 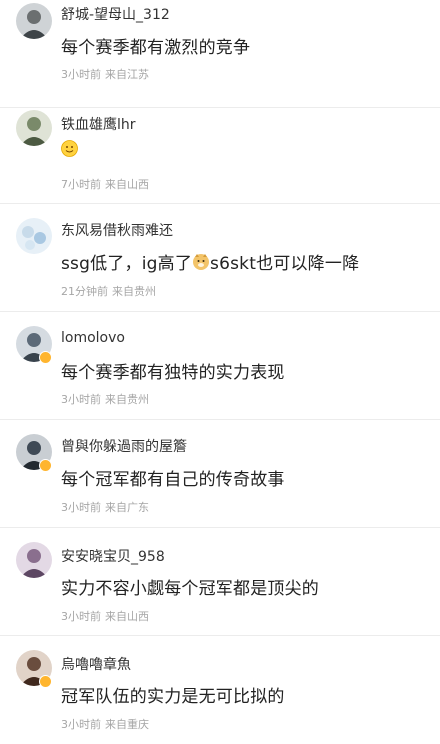 What do you see at coordinates (93, 338) in the screenshot?
I see `username: lomolovo` at bounding box center [93, 338].